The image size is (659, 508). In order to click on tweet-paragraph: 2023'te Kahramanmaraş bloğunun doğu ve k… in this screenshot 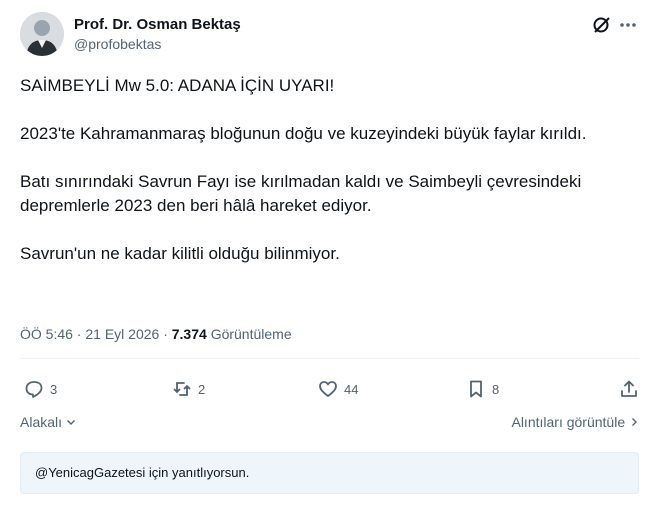, I will do `click(303, 133)`.